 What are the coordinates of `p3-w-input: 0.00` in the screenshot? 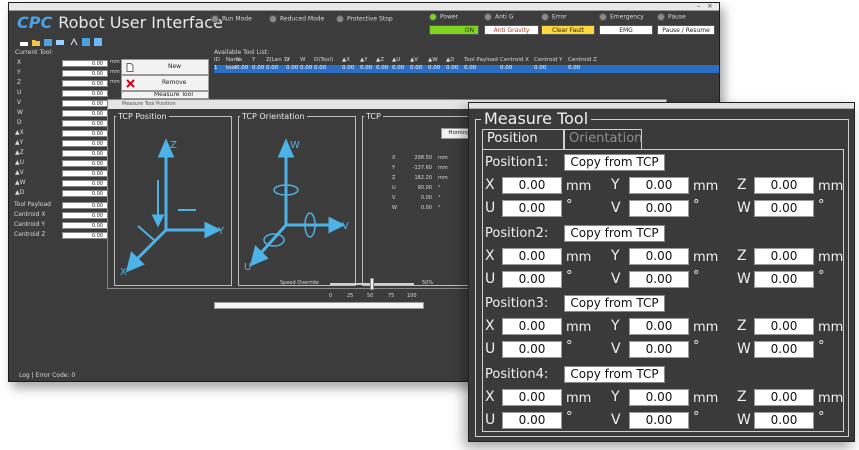 It's located at (784, 349).